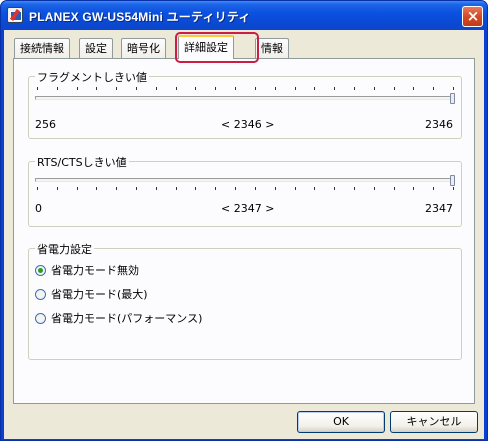 This screenshot has height=441, width=488. I want to click on fragment-min-value: 256, so click(45, 124).